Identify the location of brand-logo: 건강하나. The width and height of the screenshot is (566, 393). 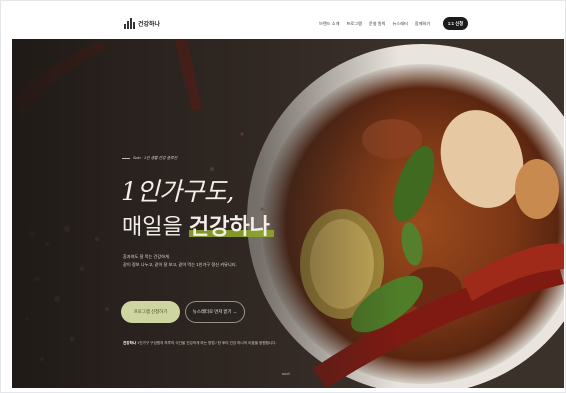
(142, 23).